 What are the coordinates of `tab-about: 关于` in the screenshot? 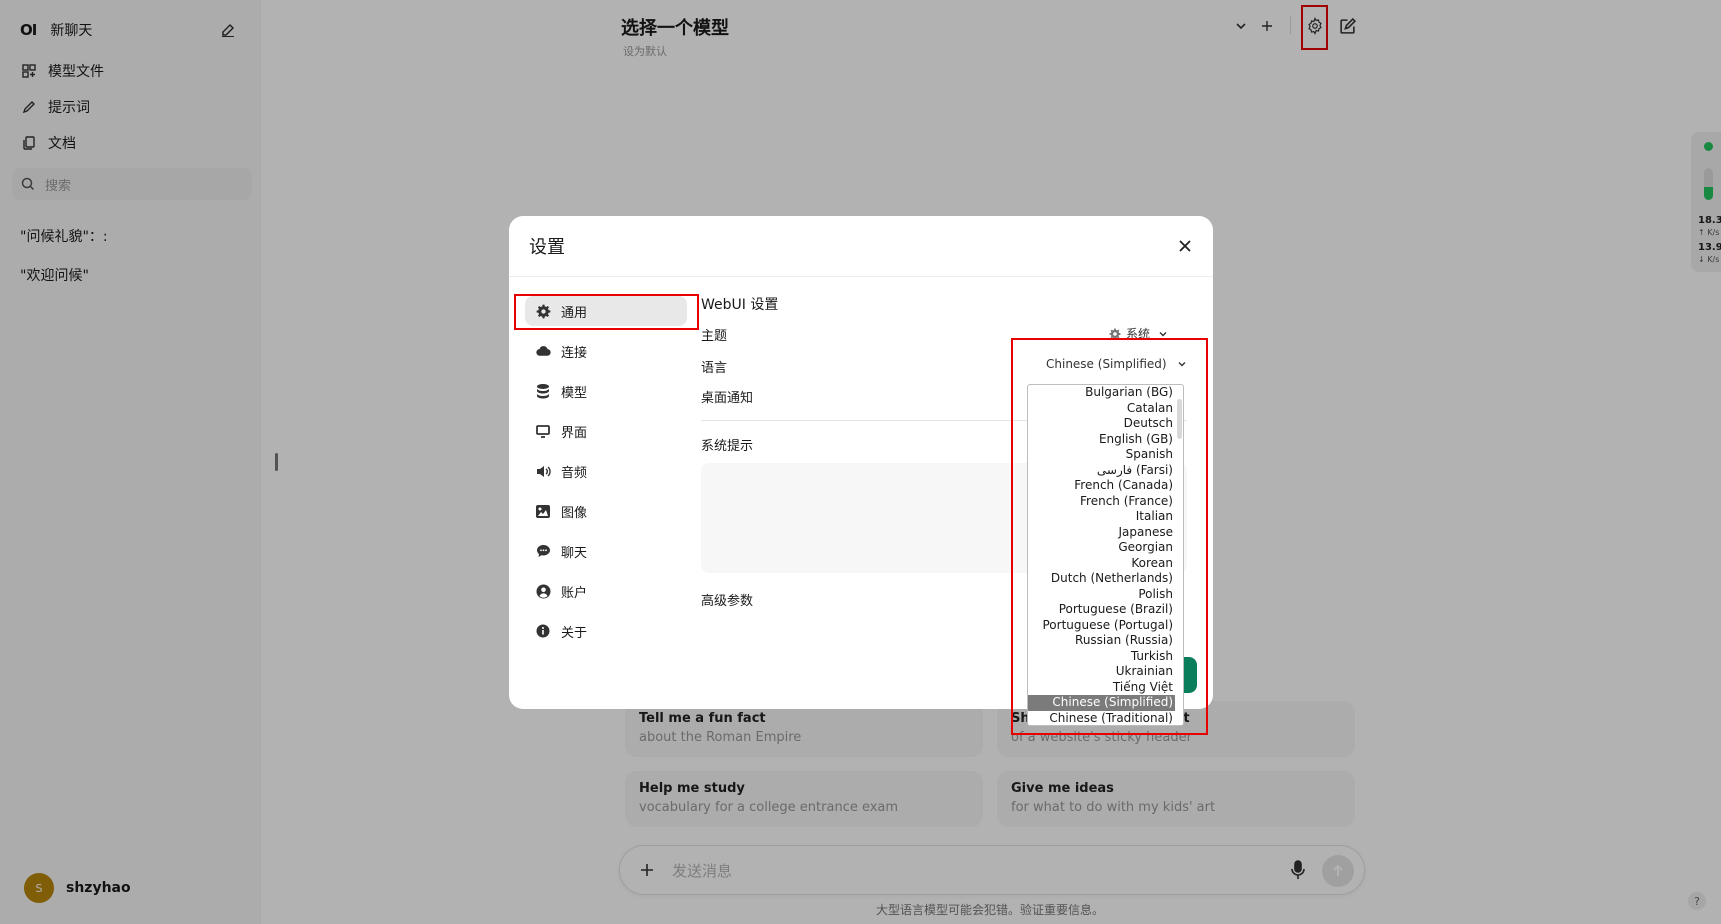 It's located at (606, 631).